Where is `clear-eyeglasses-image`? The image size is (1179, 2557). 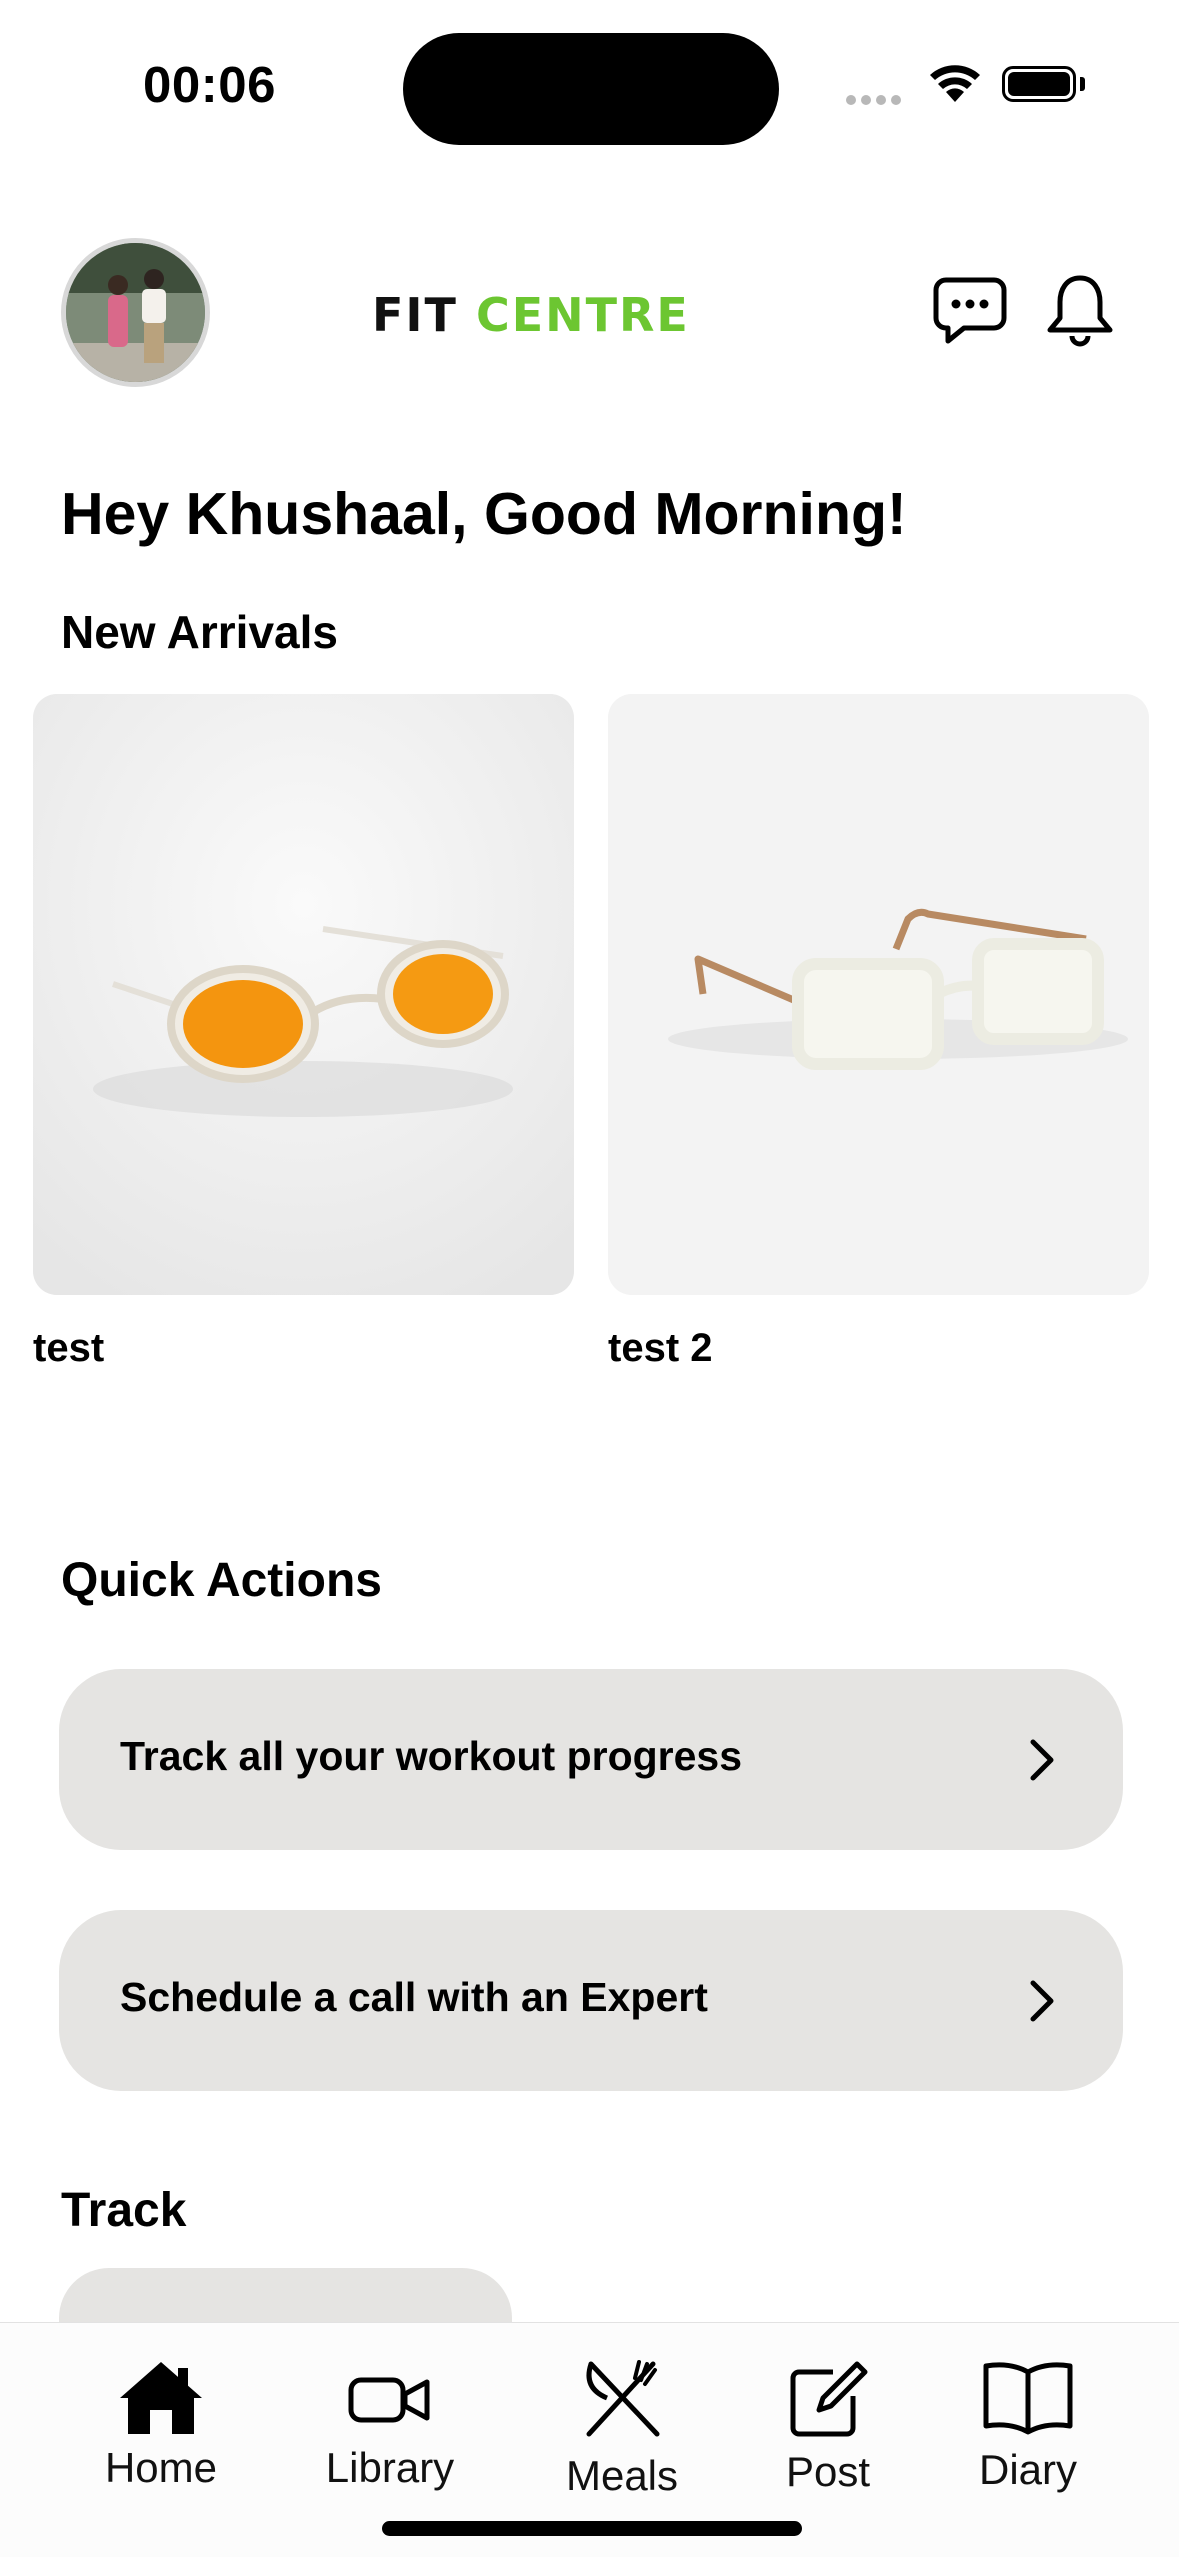
clear-eyeglasses-image is located at coordinates (878, 994).